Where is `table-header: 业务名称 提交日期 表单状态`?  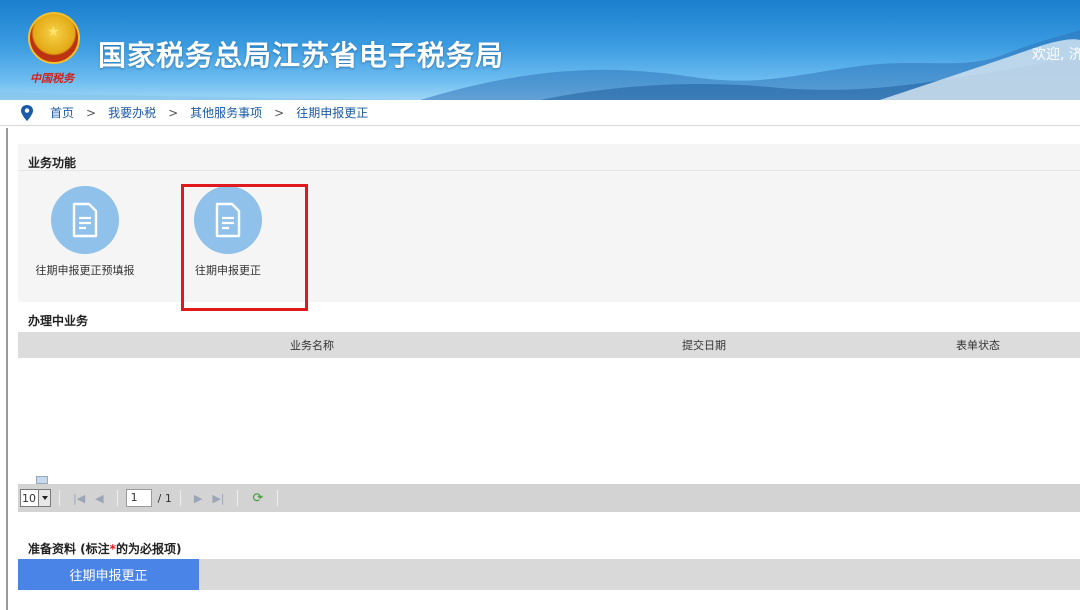 table-header: 业务名称 提交日期 表单状态 is located at coordinates (549, 345).